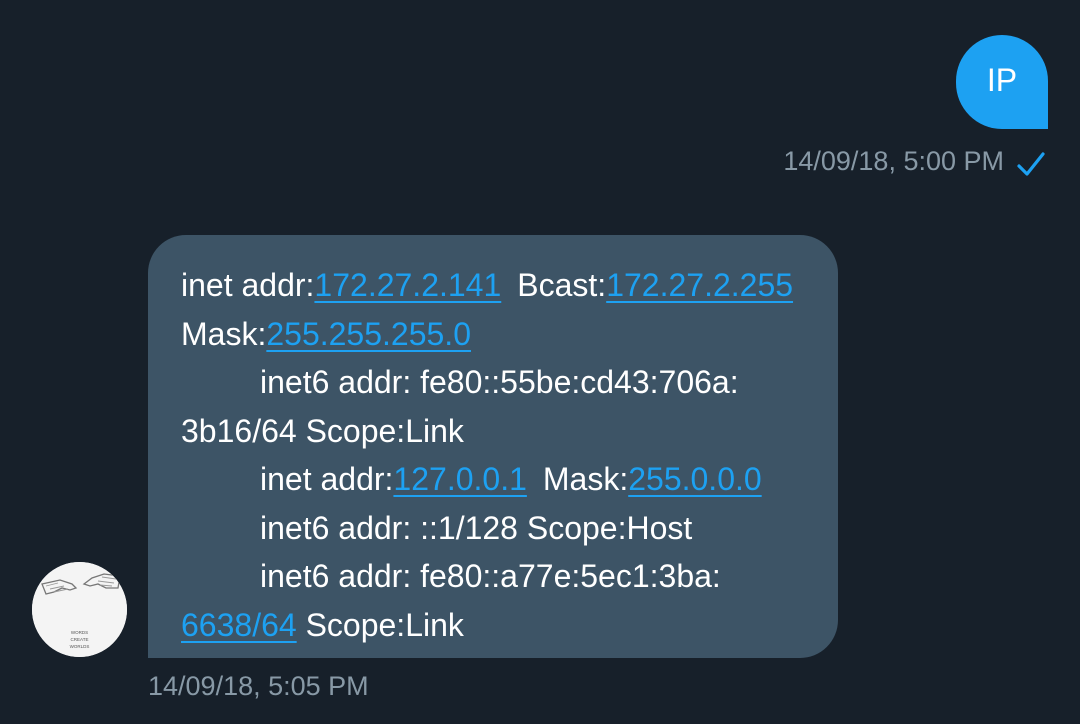  I want to click on outgoing-message-text: IP, so click(1002, 79).